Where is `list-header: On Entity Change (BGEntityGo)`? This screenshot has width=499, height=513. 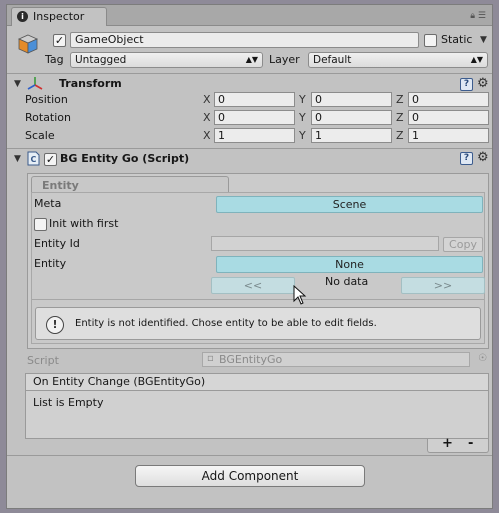 list-header: On Entity Change (BGEntityGo) is located at coordinates (257, 382).